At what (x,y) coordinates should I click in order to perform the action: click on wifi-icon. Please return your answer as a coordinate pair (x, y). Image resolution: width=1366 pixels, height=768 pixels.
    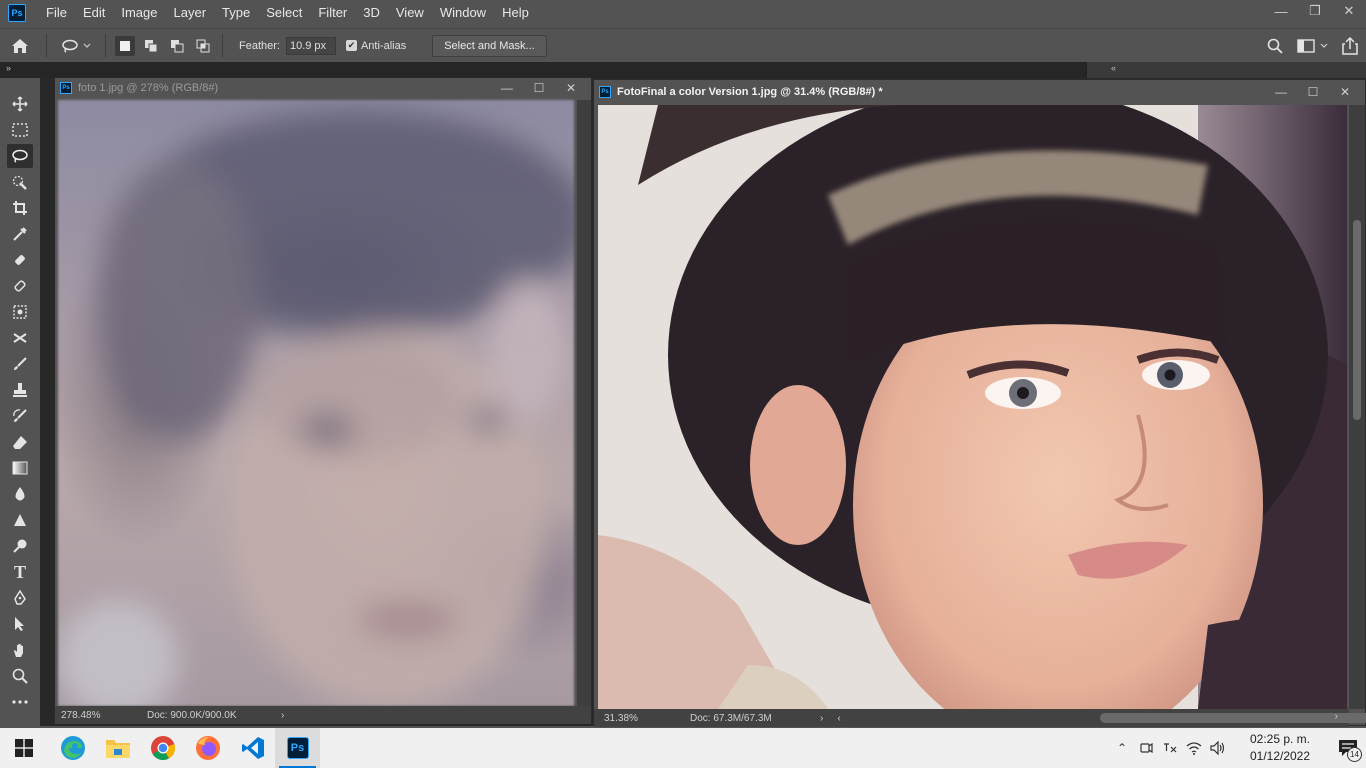
    Looking at the image, I should click on (1194, 748).